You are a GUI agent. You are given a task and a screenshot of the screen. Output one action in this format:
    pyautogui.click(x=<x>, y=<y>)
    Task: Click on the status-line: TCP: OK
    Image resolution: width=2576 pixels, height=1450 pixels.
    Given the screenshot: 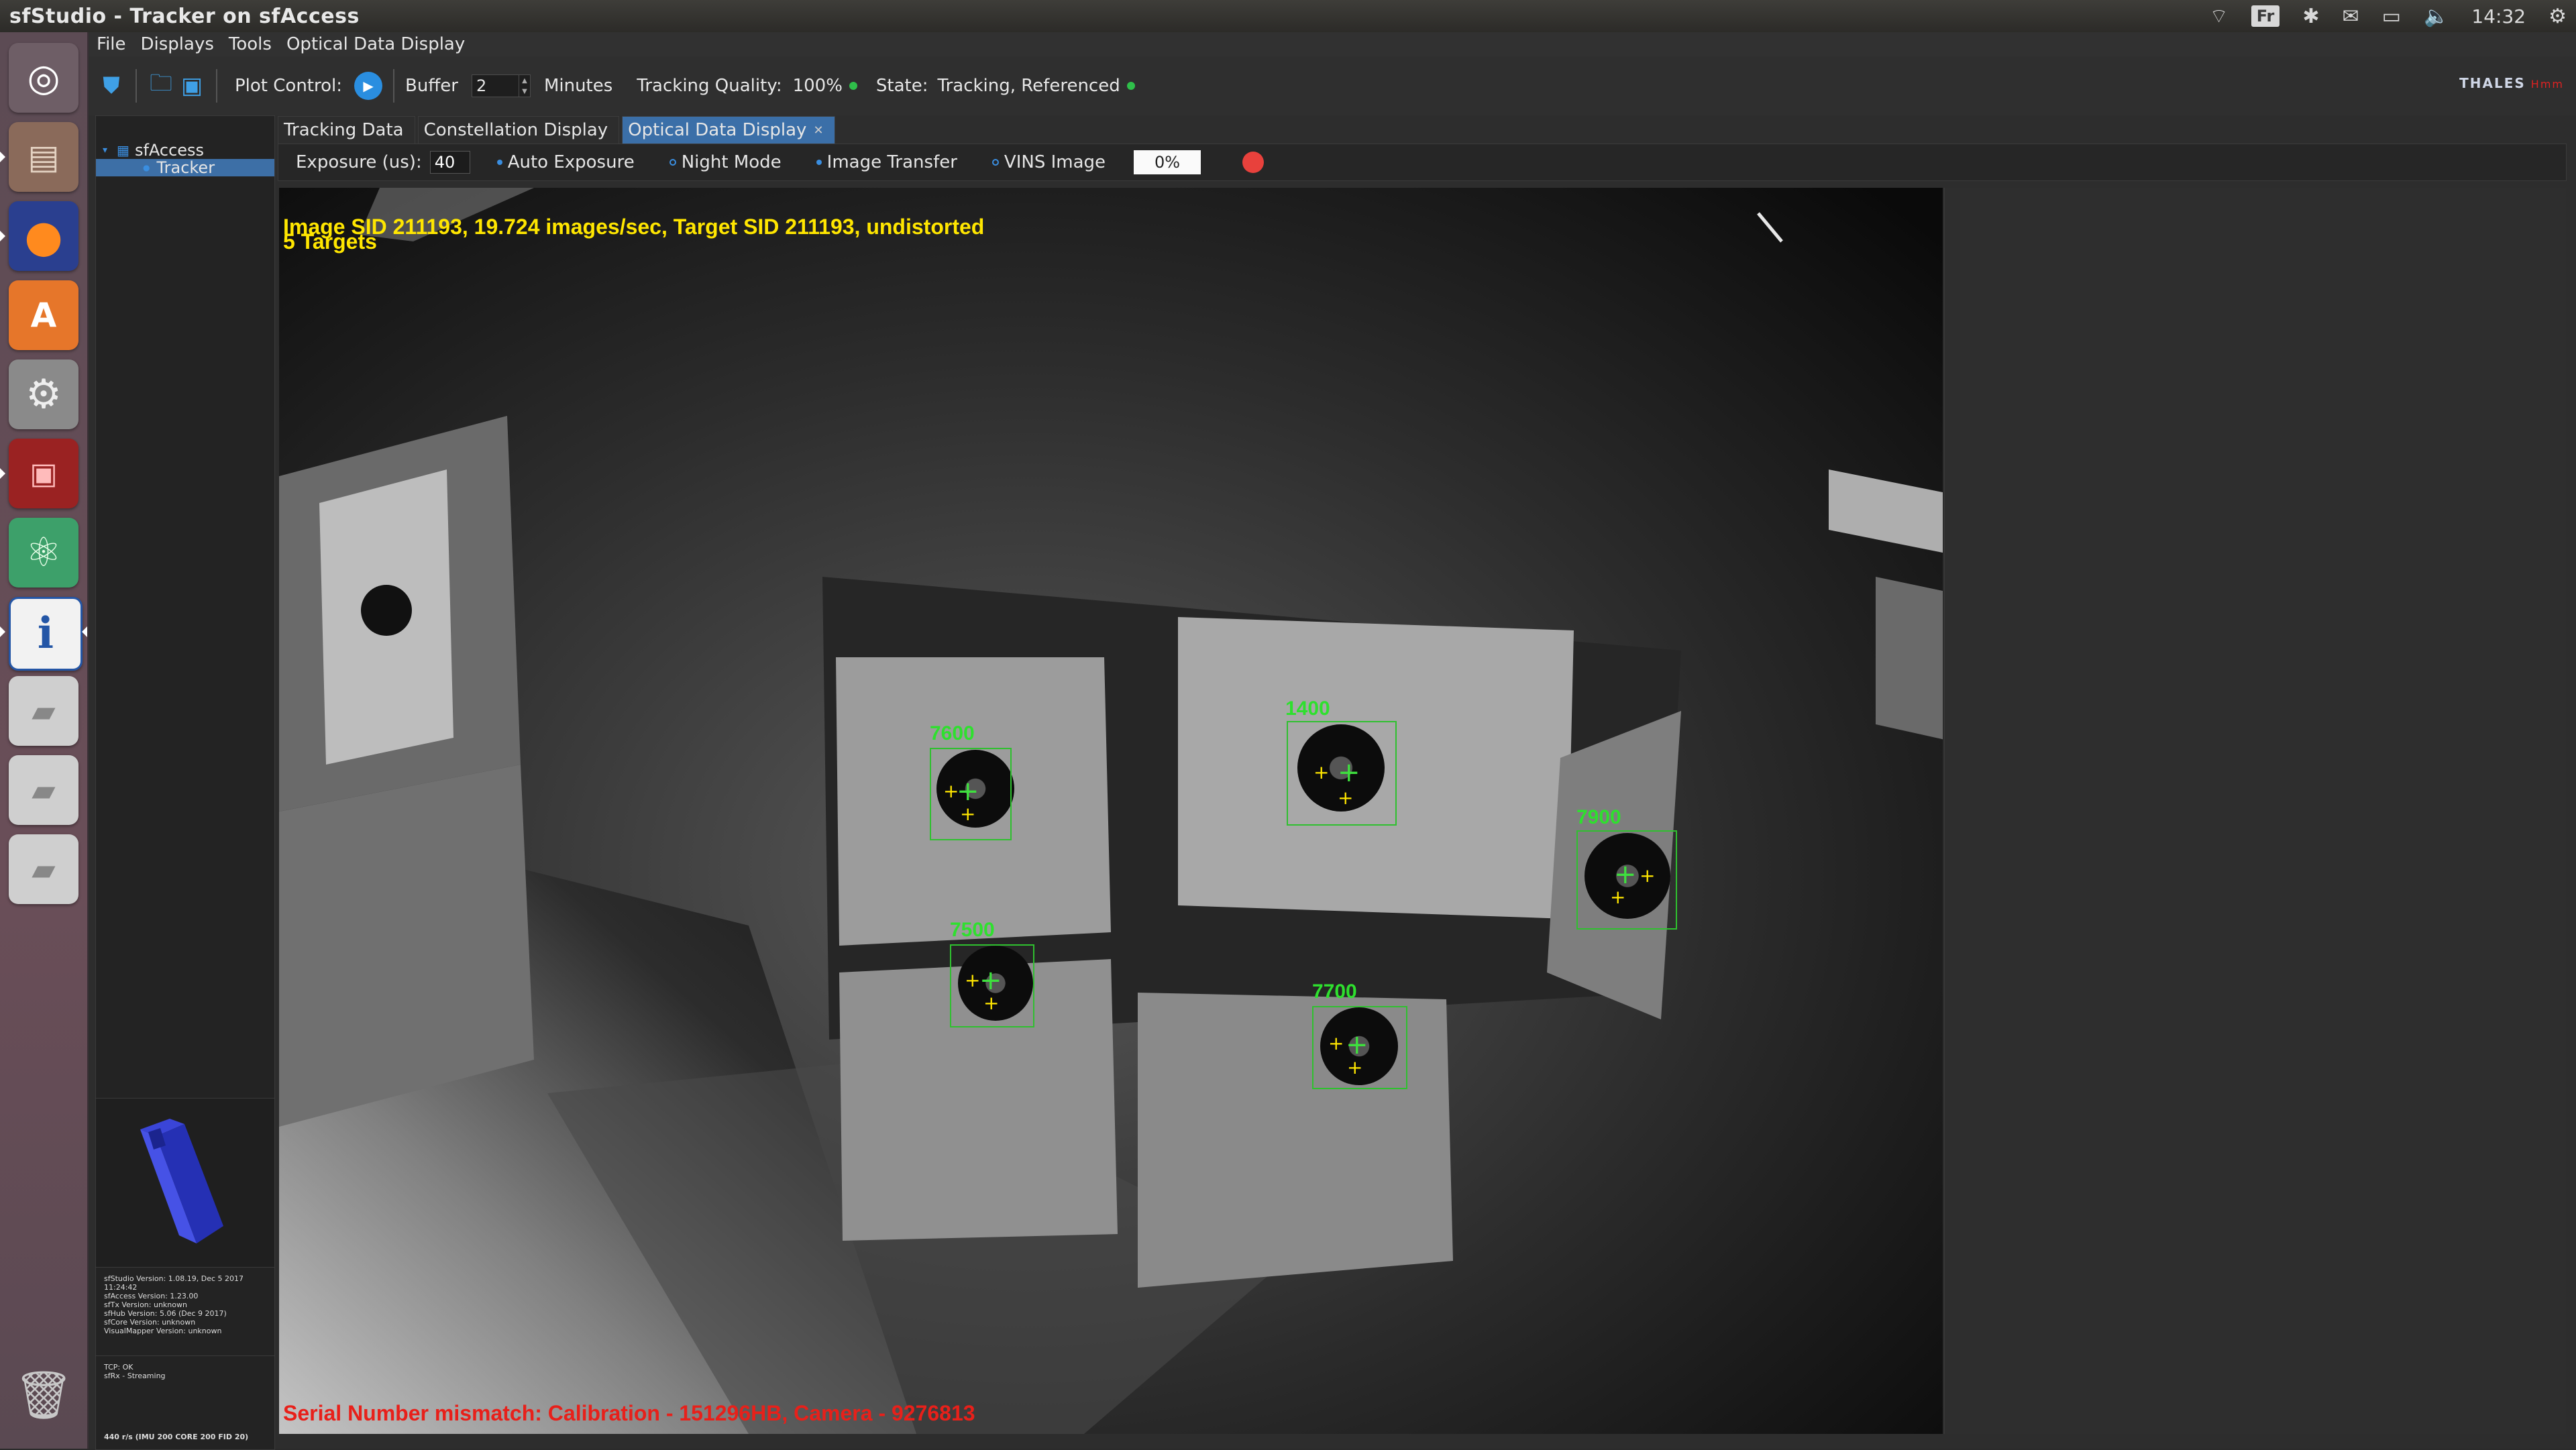 What is the action you would take?
    pyautogui.click(x=118, y=1367)
    